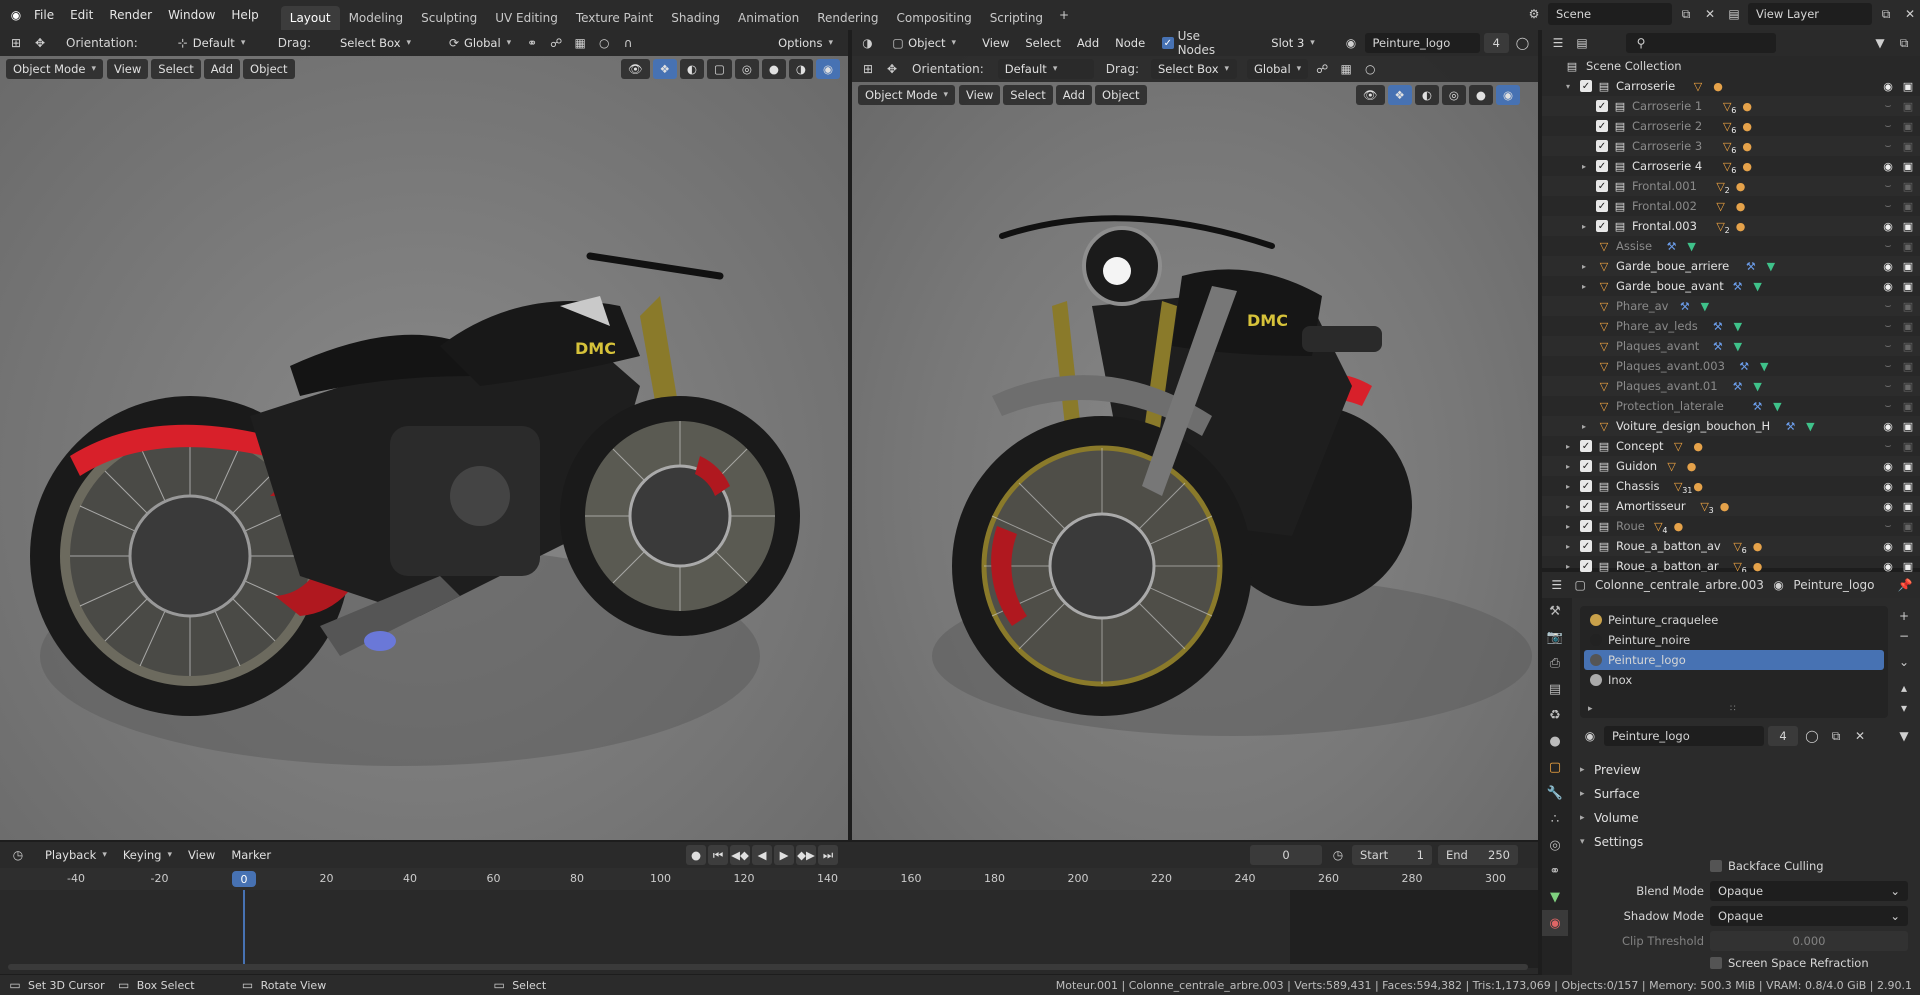 The image size is (1920, 995). I want to click on menu-window: Window, so click(191, 15).